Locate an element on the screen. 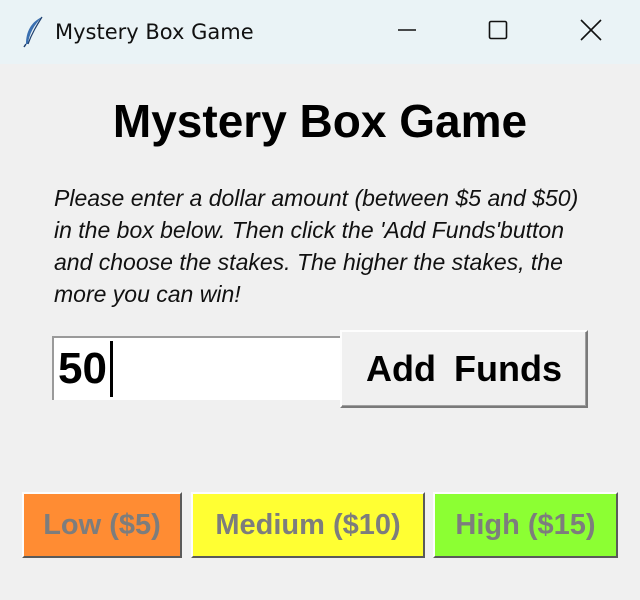 The width and height of the screenshot is (640, 600). maximize-button is located at coordinates (498, 32).